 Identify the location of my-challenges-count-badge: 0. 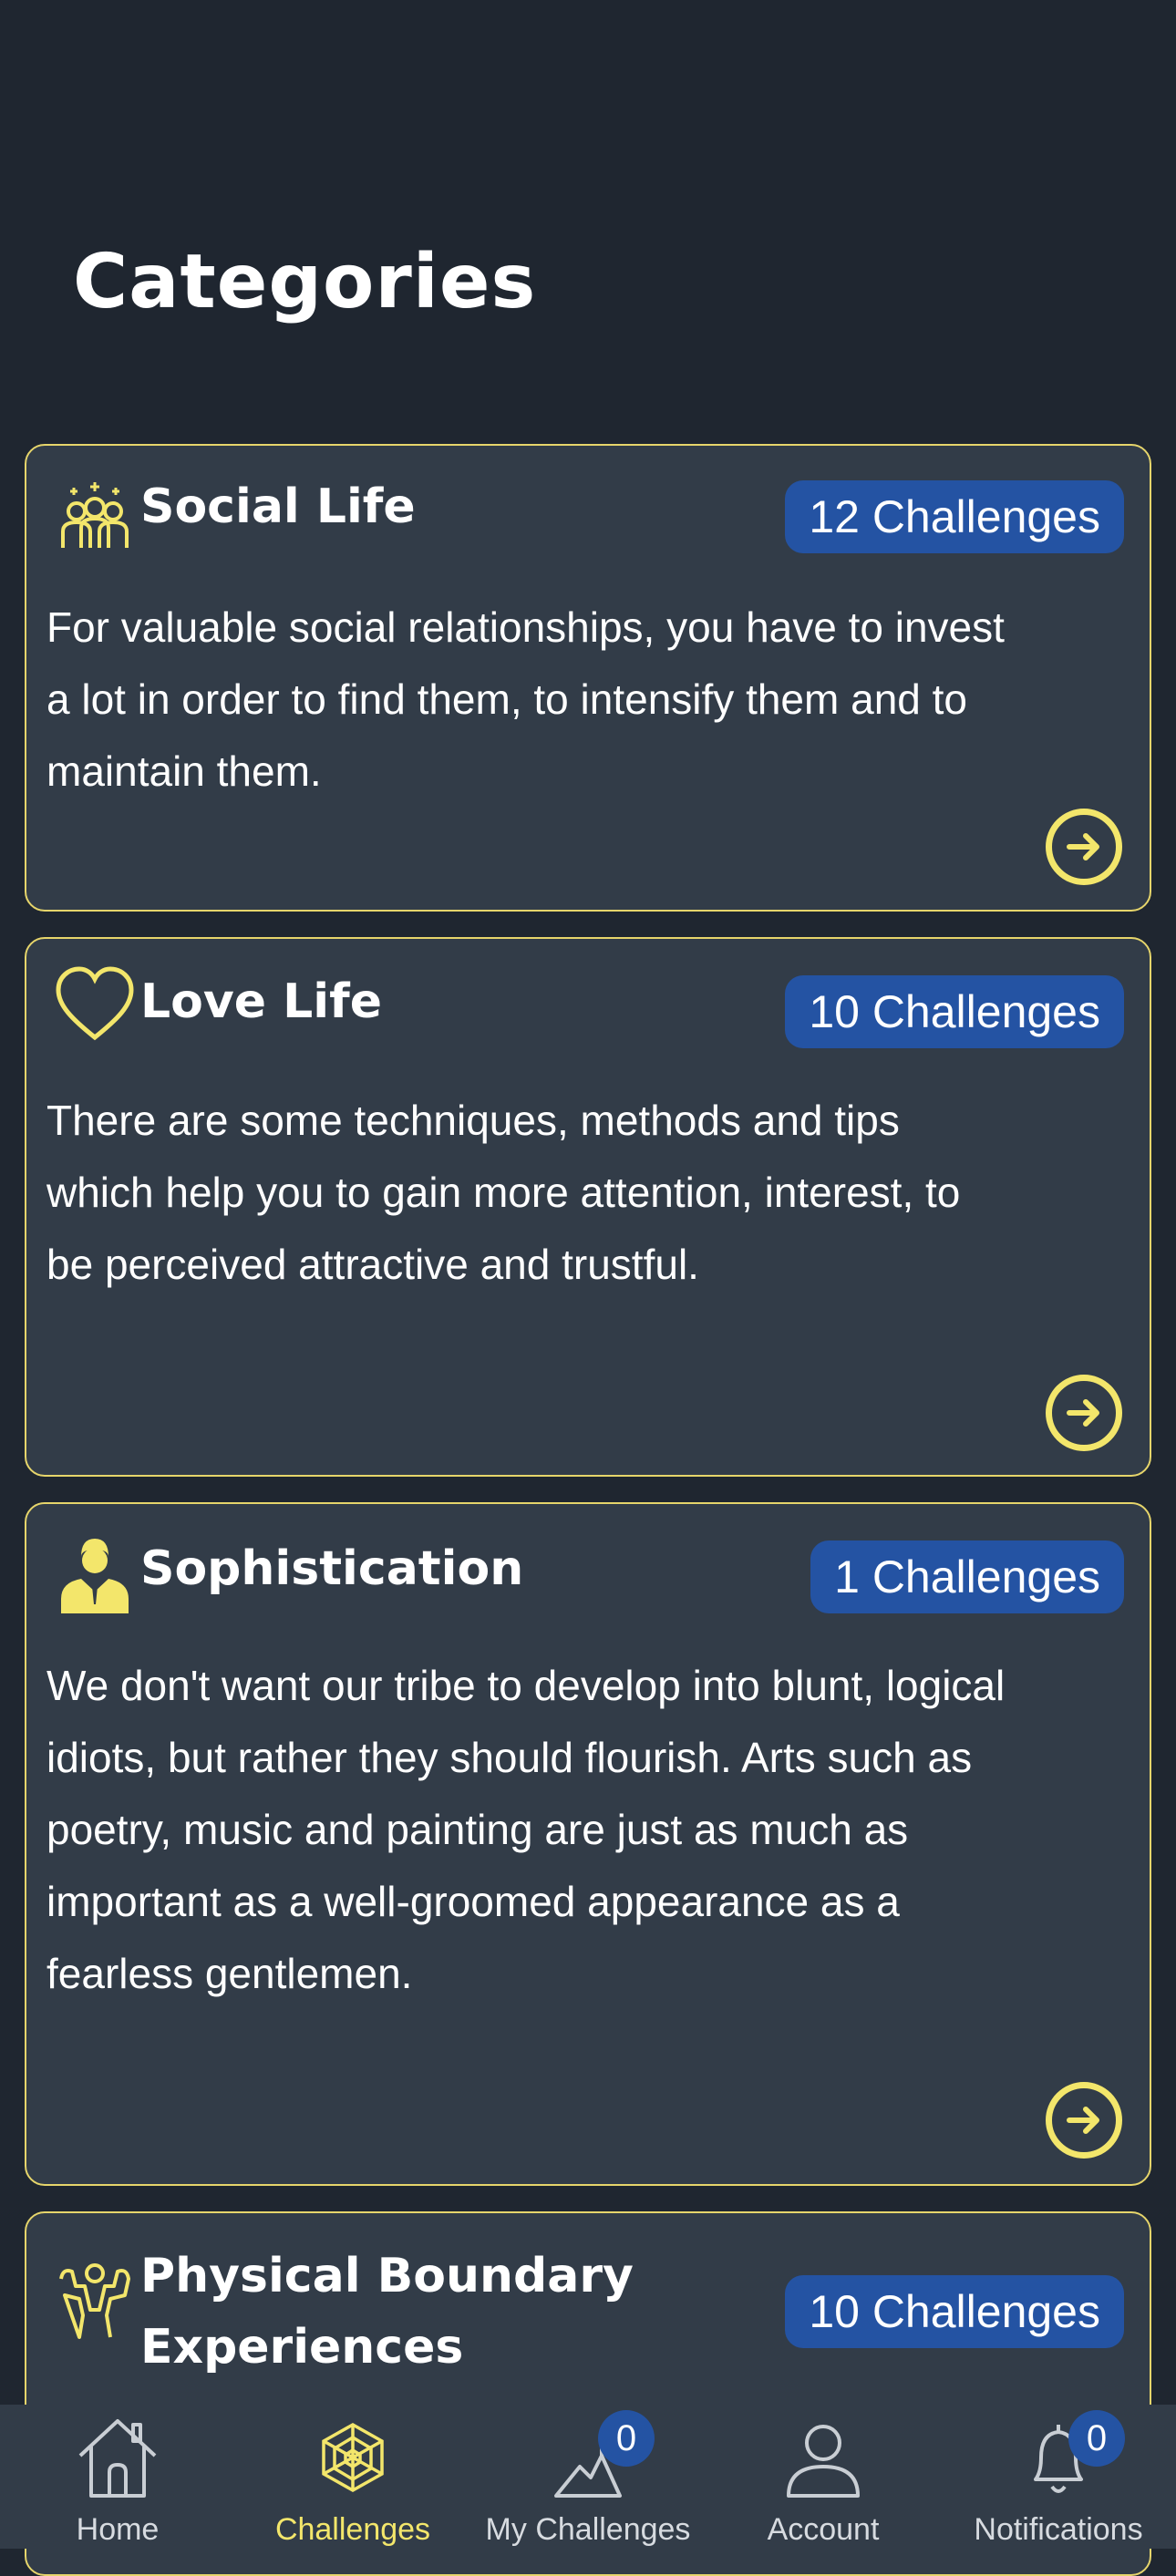
(626, 2438).